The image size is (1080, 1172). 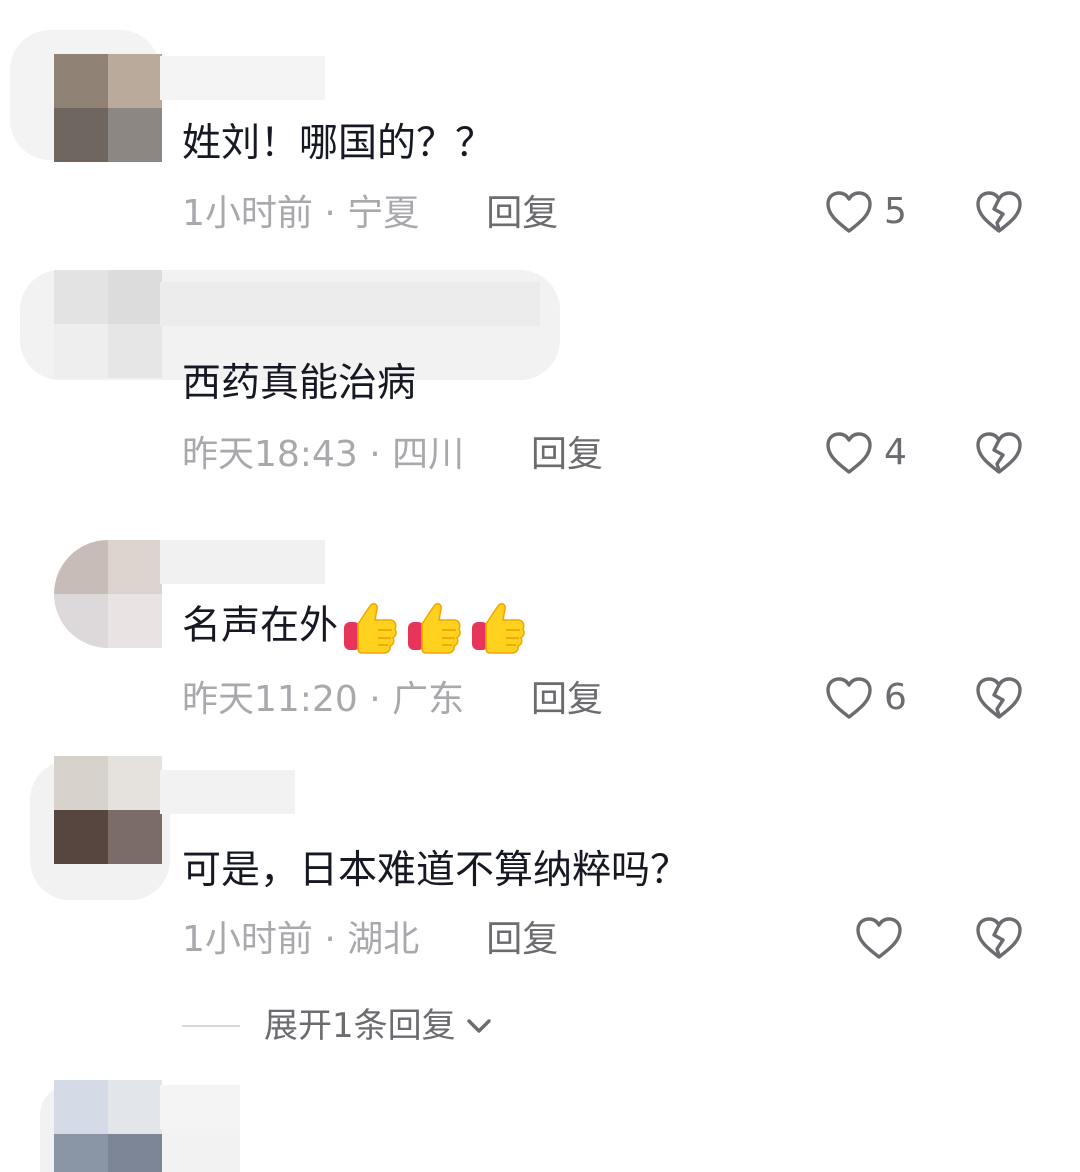 What do you see at coordinates (211, 1026) in the screenshot?
I see `divider-line` at bounding box center [211, 1026].